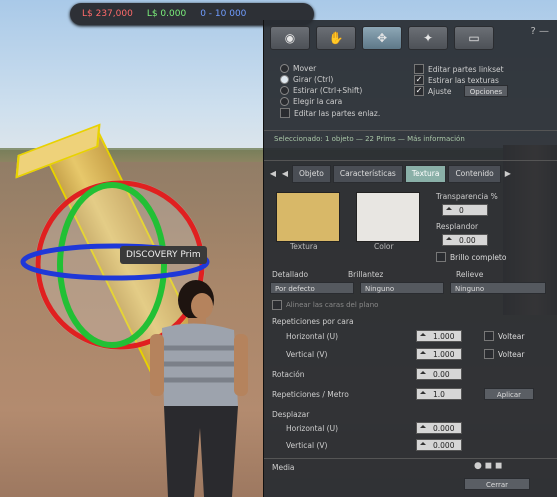  Describe the element at coordinates (540, 31) in the screenshot. I see `window-controls: ? —` at that location.